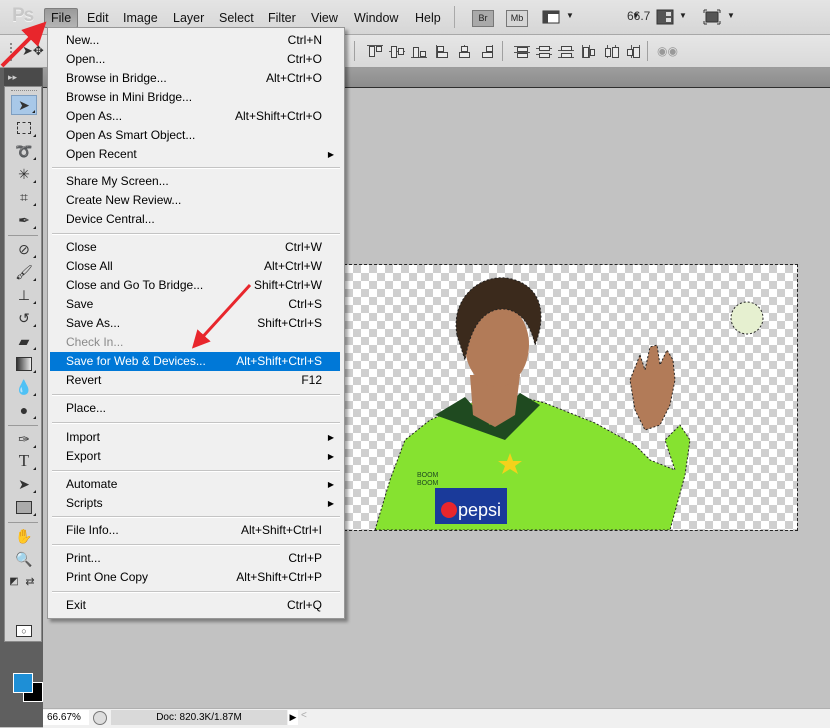  Describe the element at coordinates (24, 484) in the screenshot. I see `path-selection-tool: ➤` at that location.